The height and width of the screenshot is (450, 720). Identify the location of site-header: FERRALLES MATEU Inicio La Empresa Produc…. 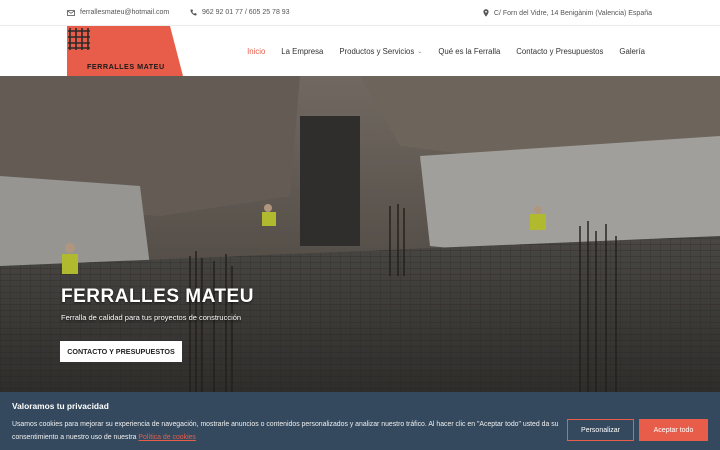
(360, 51).